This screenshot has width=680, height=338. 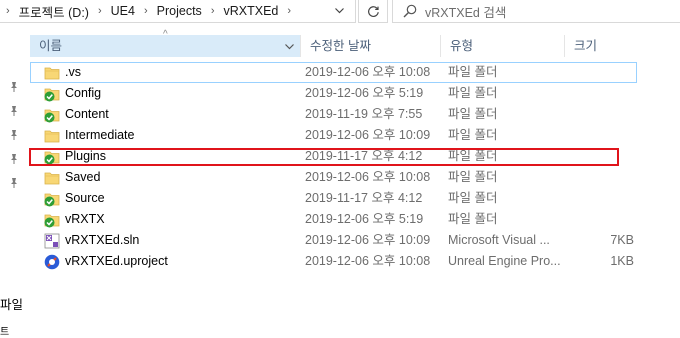 What do you see at coordinates (502, 46) in the screenshot?
I see `column-header-type: 유형` at bounding box center [502, 46].